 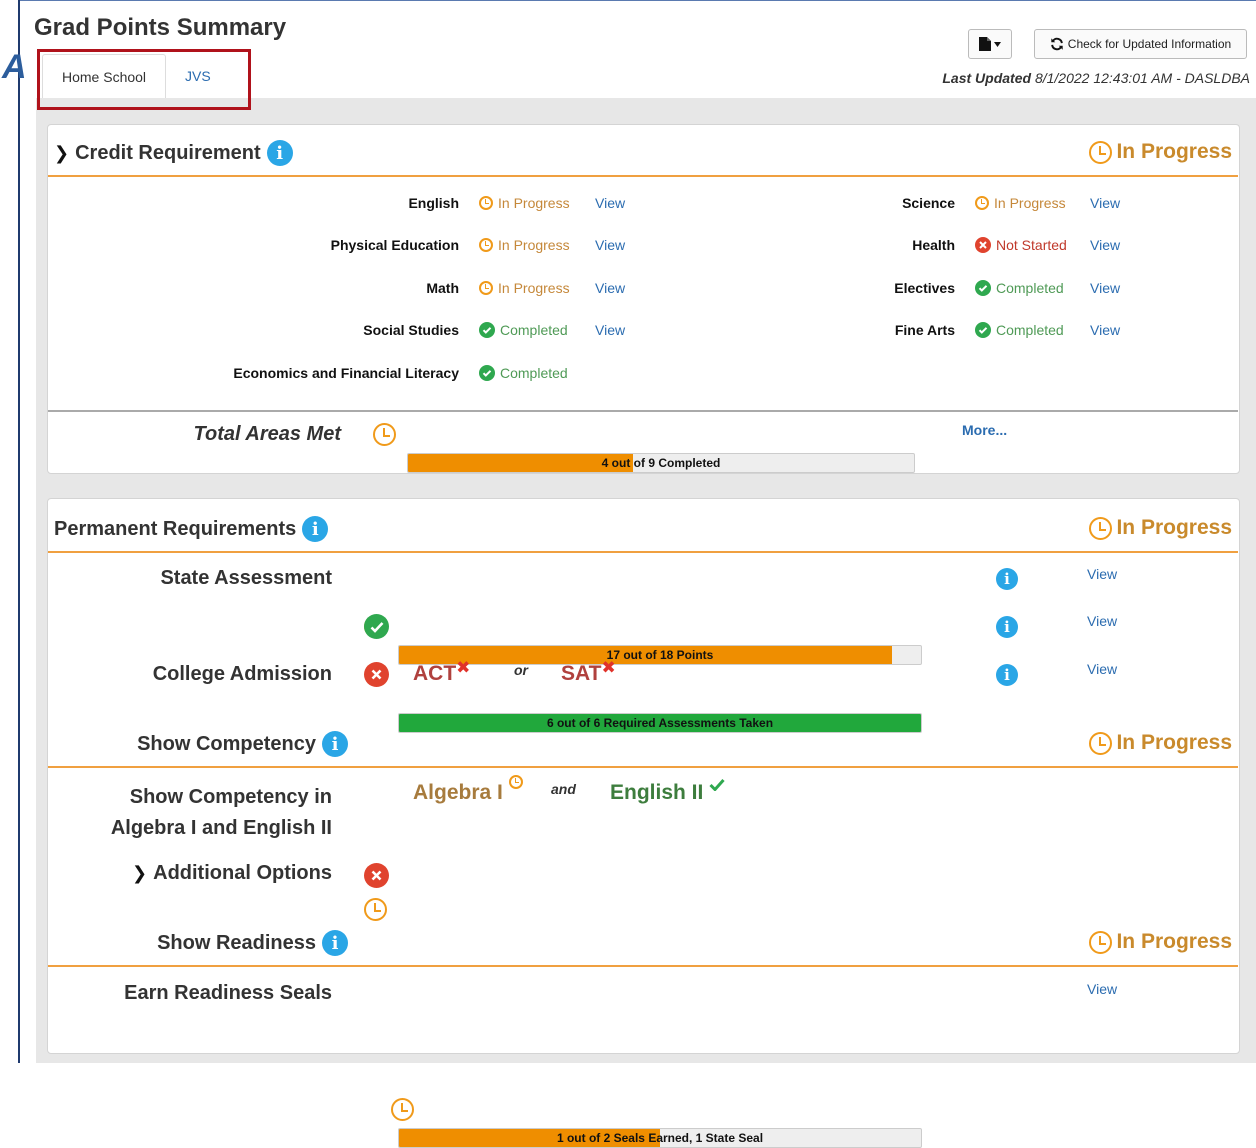 I want to click on view-link-math: View, so click(x=610, y=288).